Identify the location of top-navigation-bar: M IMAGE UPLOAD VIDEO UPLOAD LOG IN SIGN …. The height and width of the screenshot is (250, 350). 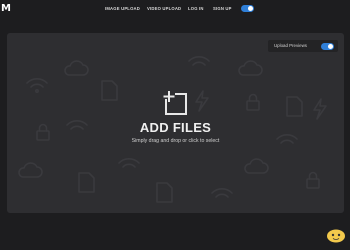
(175, 11).